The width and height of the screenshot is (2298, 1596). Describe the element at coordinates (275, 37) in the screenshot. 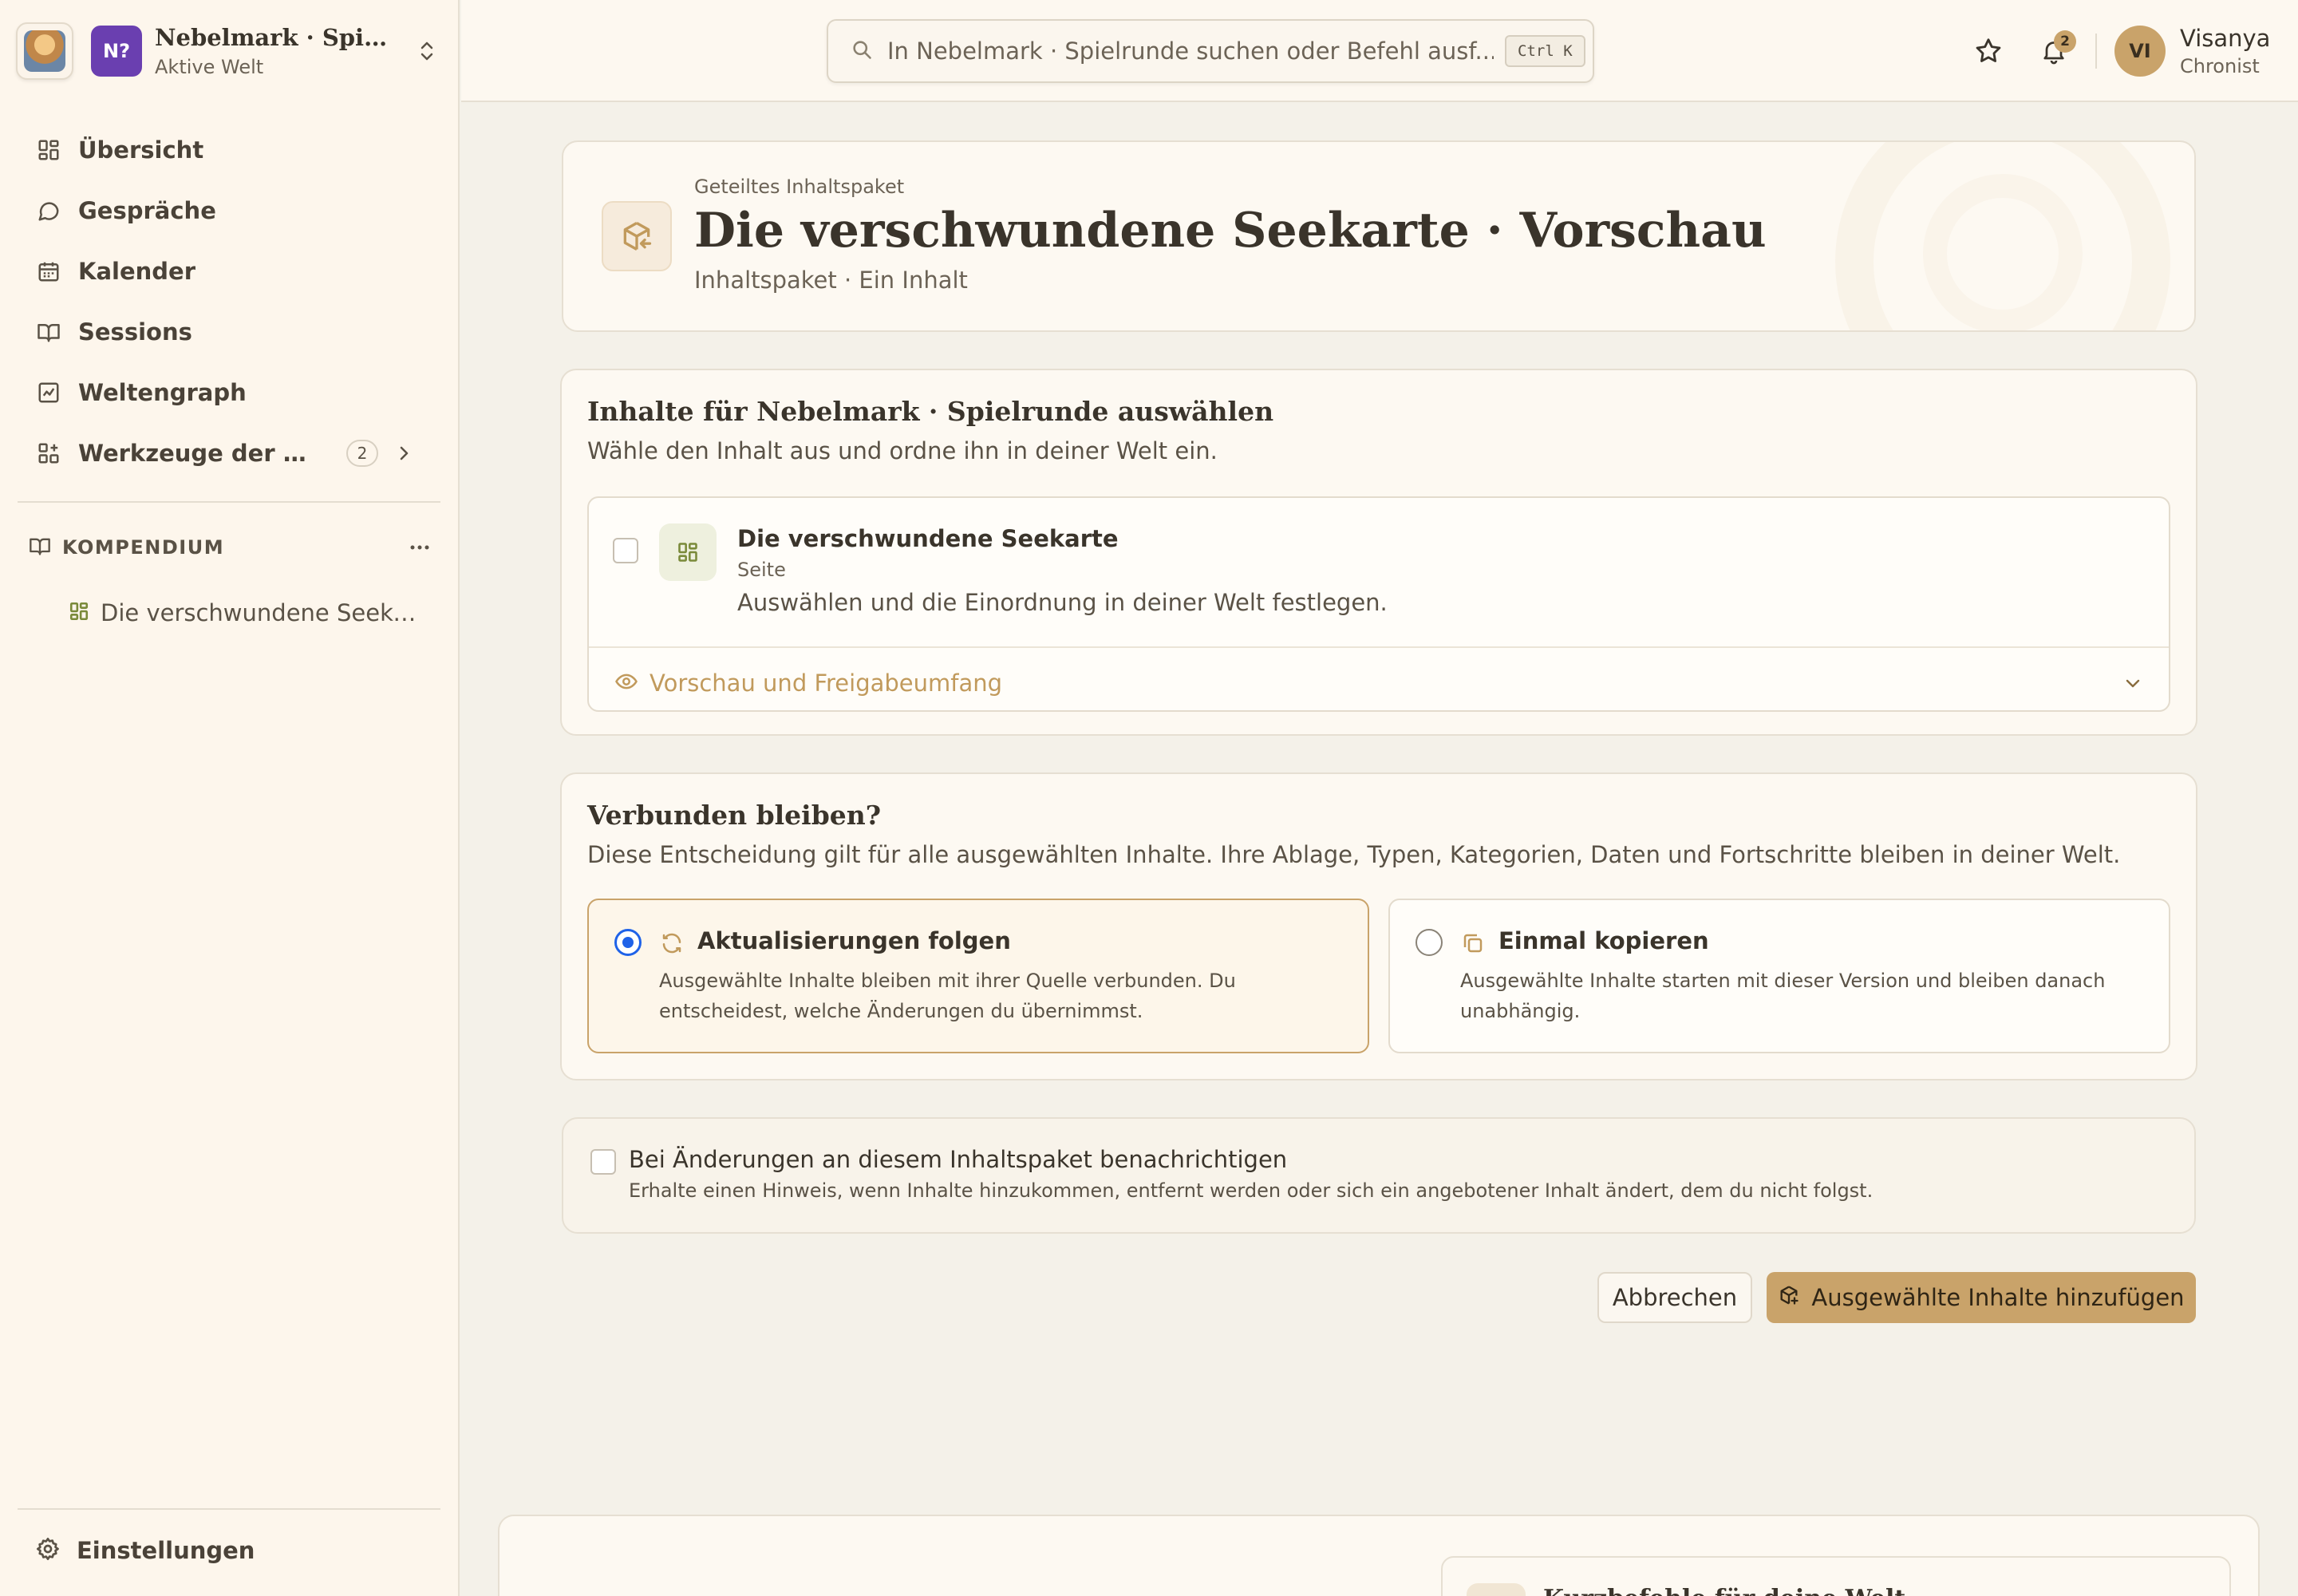

I see `workspace-title: Nebelmark · Spielrunde` at that location.